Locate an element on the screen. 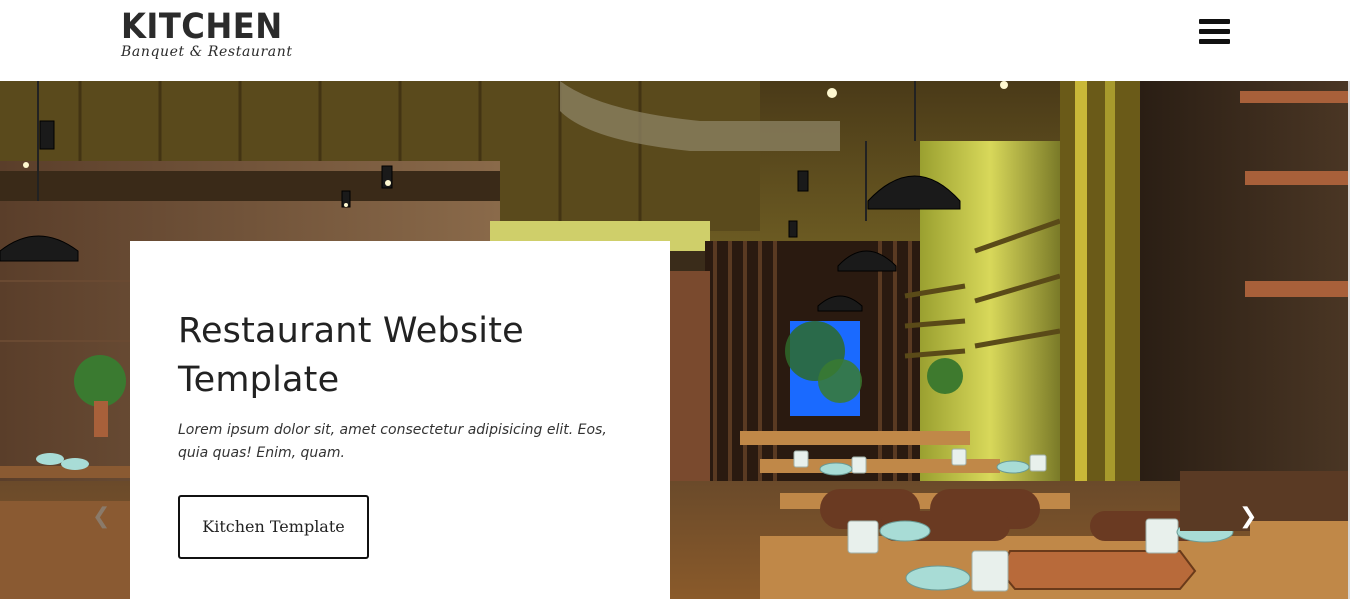  carousel-prev-icon: ❮ is located at coordinates (101, 517).